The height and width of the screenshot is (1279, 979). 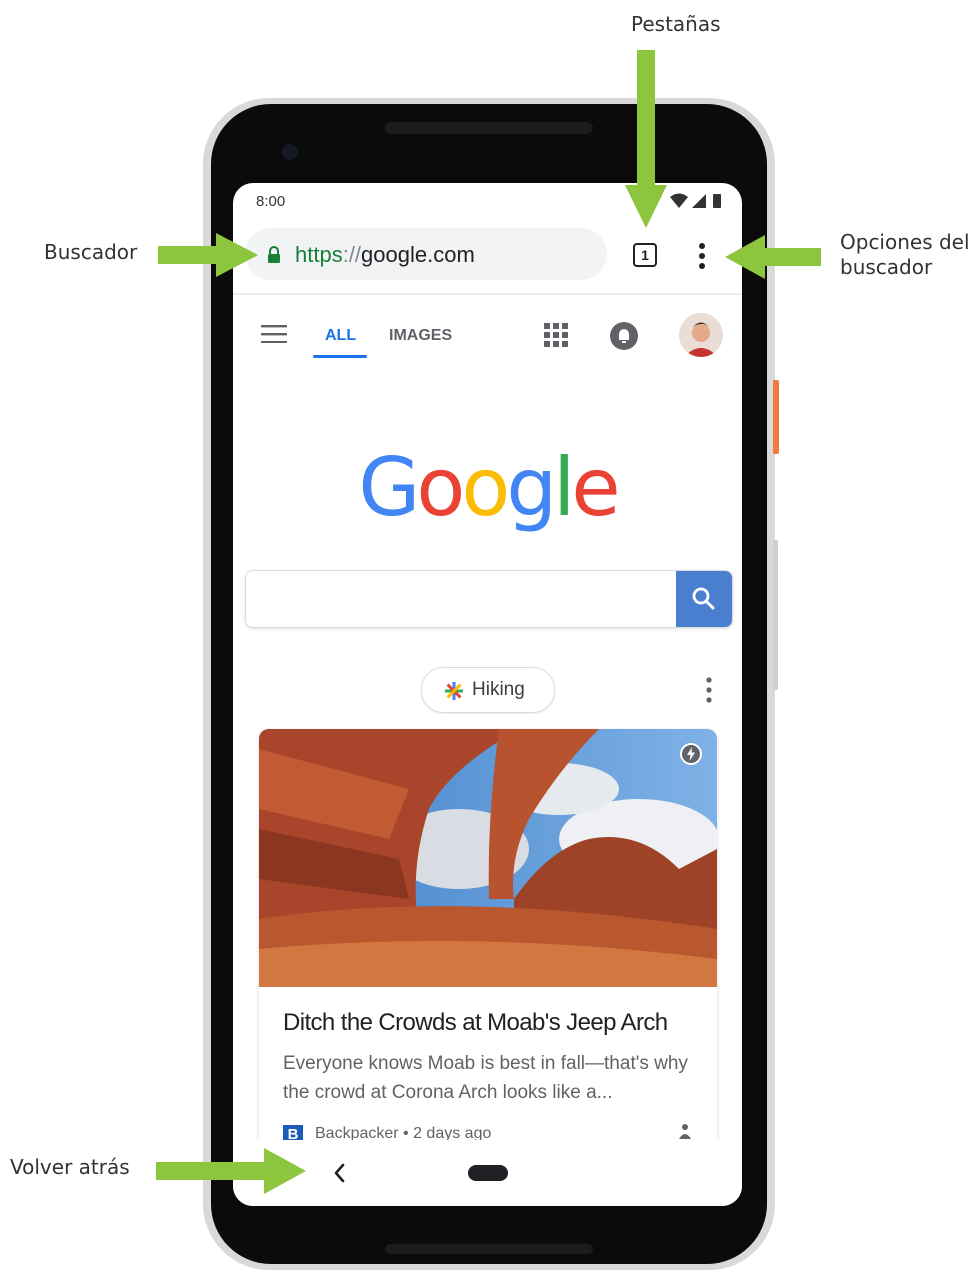 What do you see at coordinates (679, 200) in the screenshot?
I see `wifi-icon` at bounding box center [679, 200].